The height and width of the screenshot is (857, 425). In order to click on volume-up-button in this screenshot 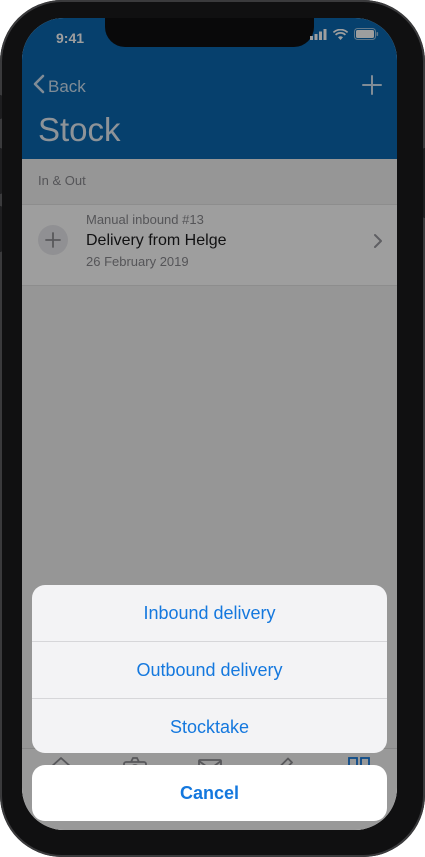, I will do `click(1, 171)`.